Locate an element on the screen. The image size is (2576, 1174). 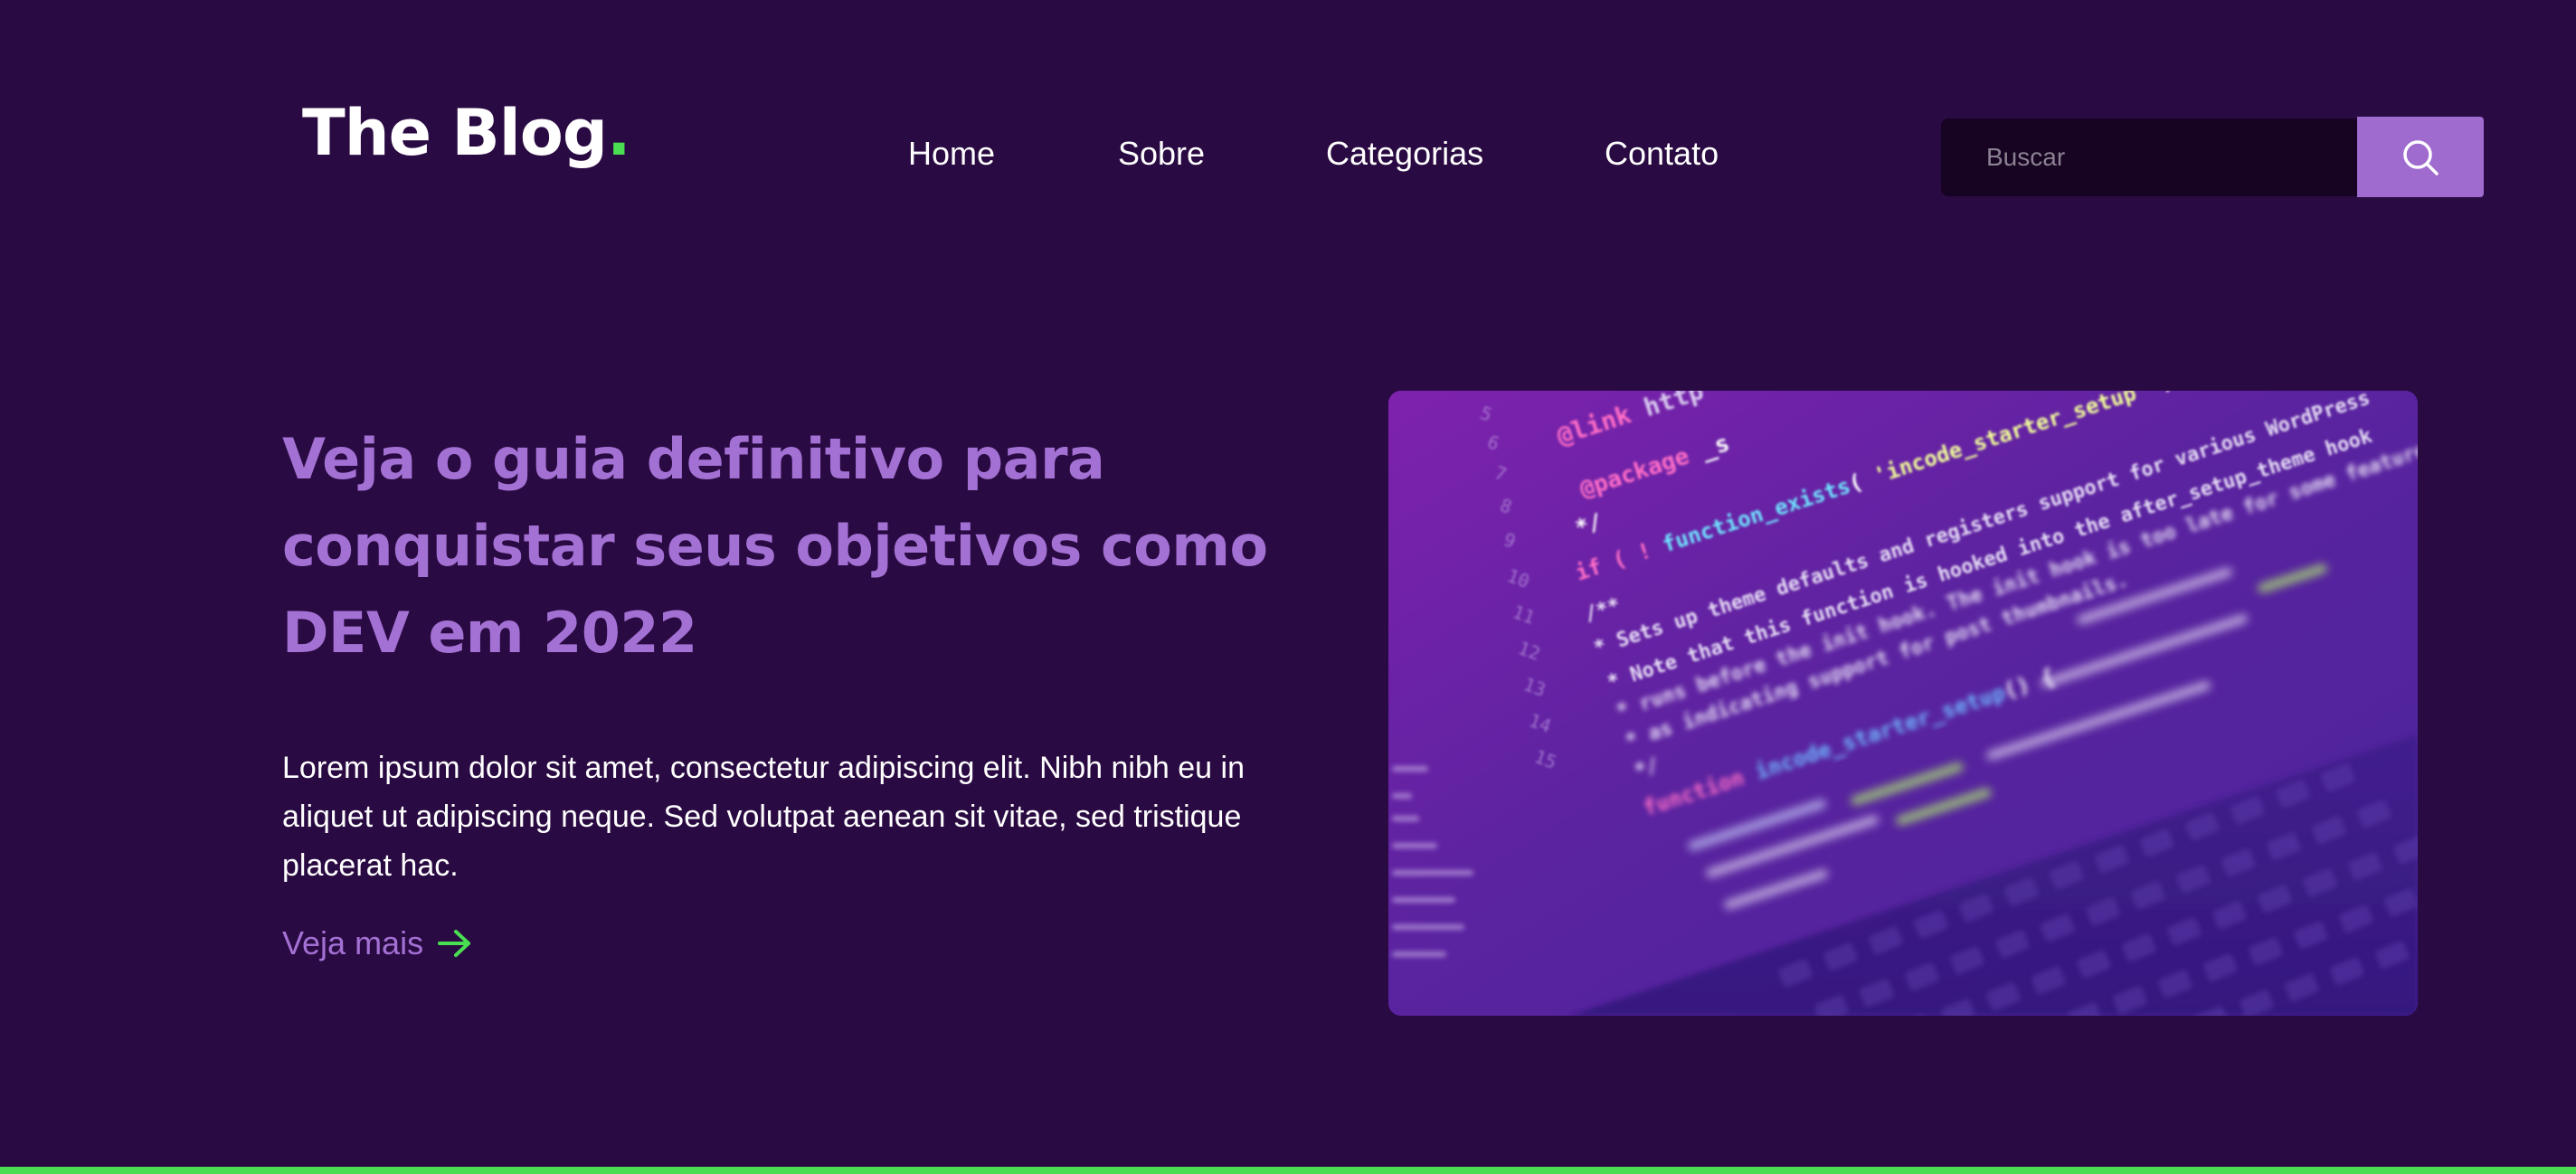
nav-link-home: Home is located at coordinates (951, 153).